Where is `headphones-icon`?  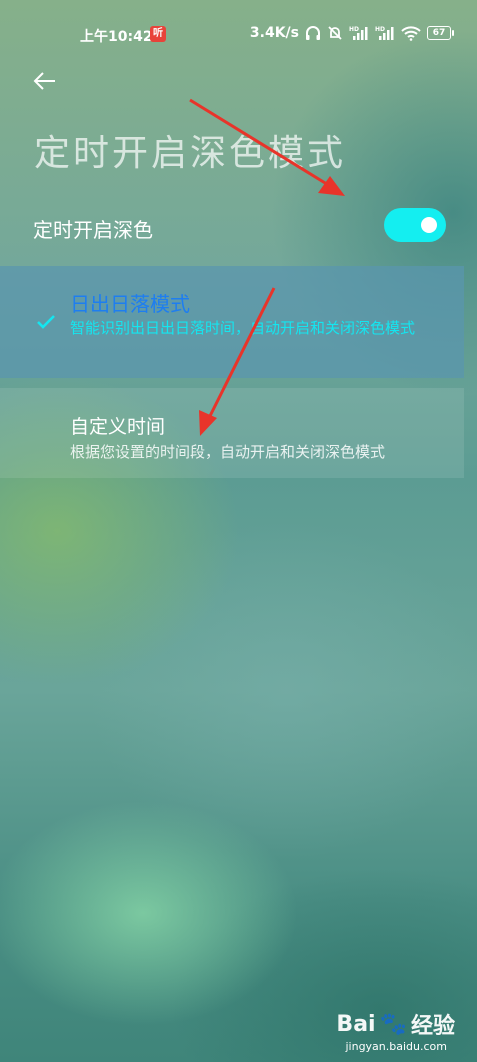
headphones-icon is located at coordinates (313, 33).